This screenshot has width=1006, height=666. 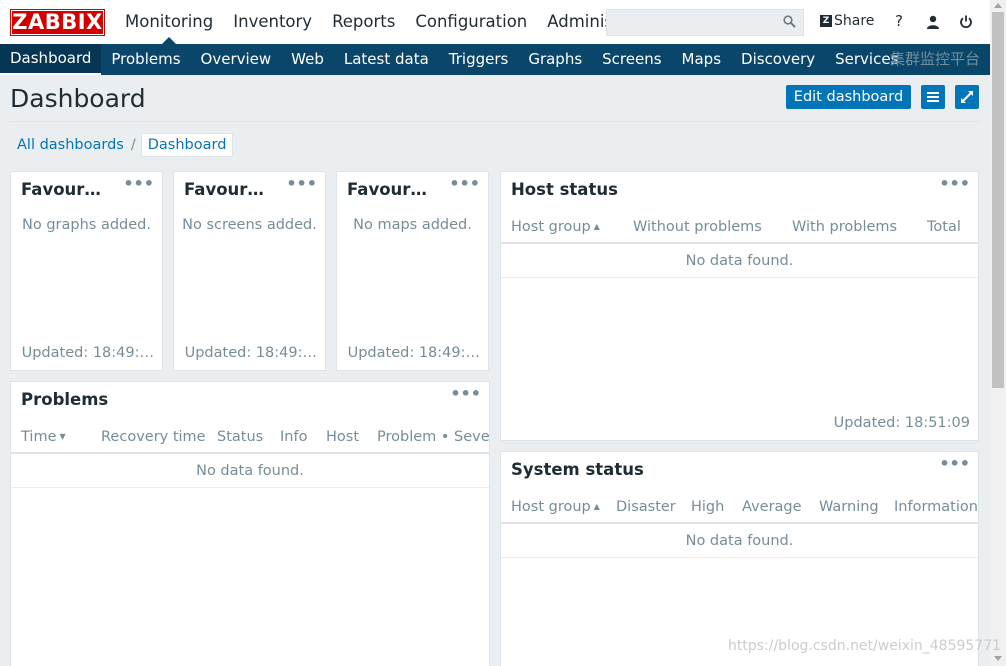 I want to click on column-recovery-time: Recovery time, so click(x=153, y=437).